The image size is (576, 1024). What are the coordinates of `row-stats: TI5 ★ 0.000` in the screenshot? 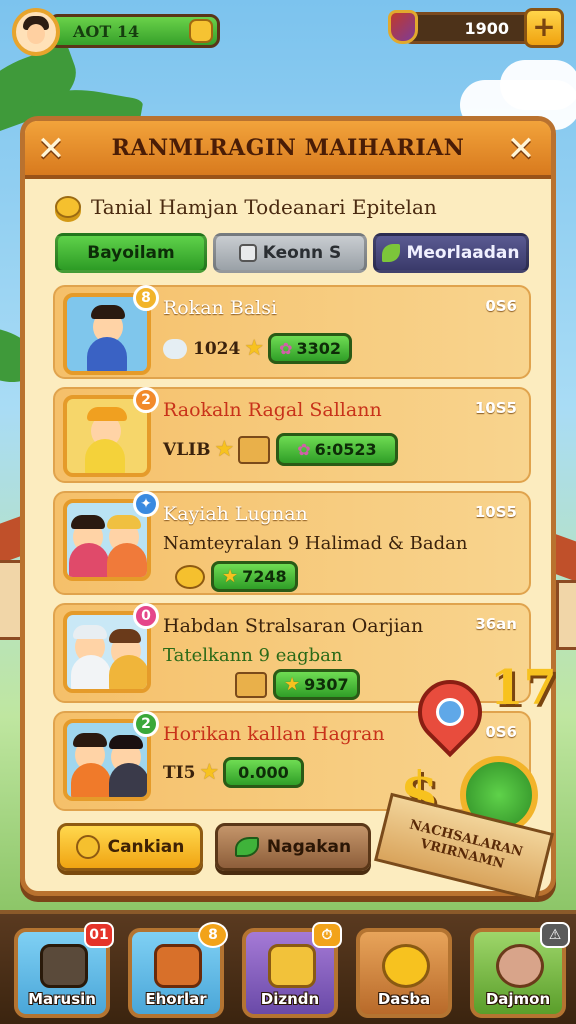 It's located at (233, 772).